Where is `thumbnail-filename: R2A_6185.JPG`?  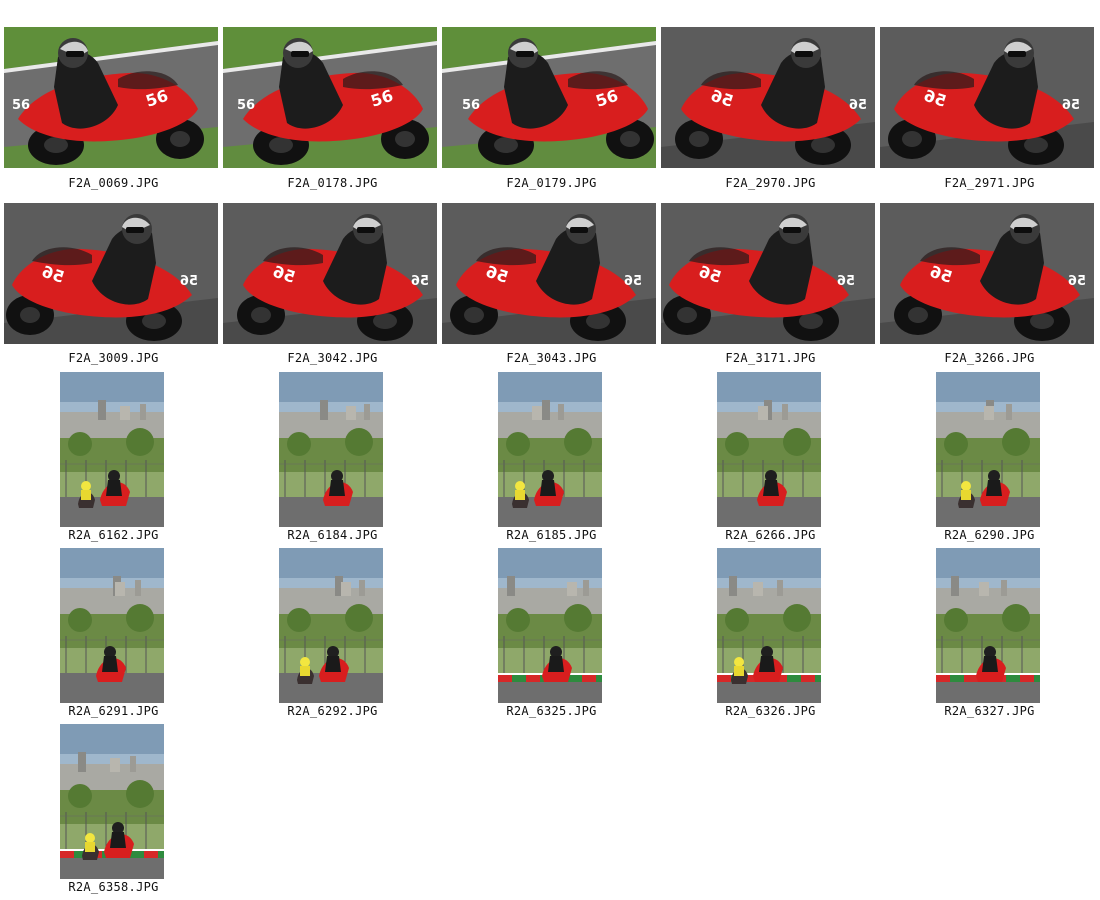
thumbnail-filename: R2A_6185.JPG is located at coordinates (551, 535).